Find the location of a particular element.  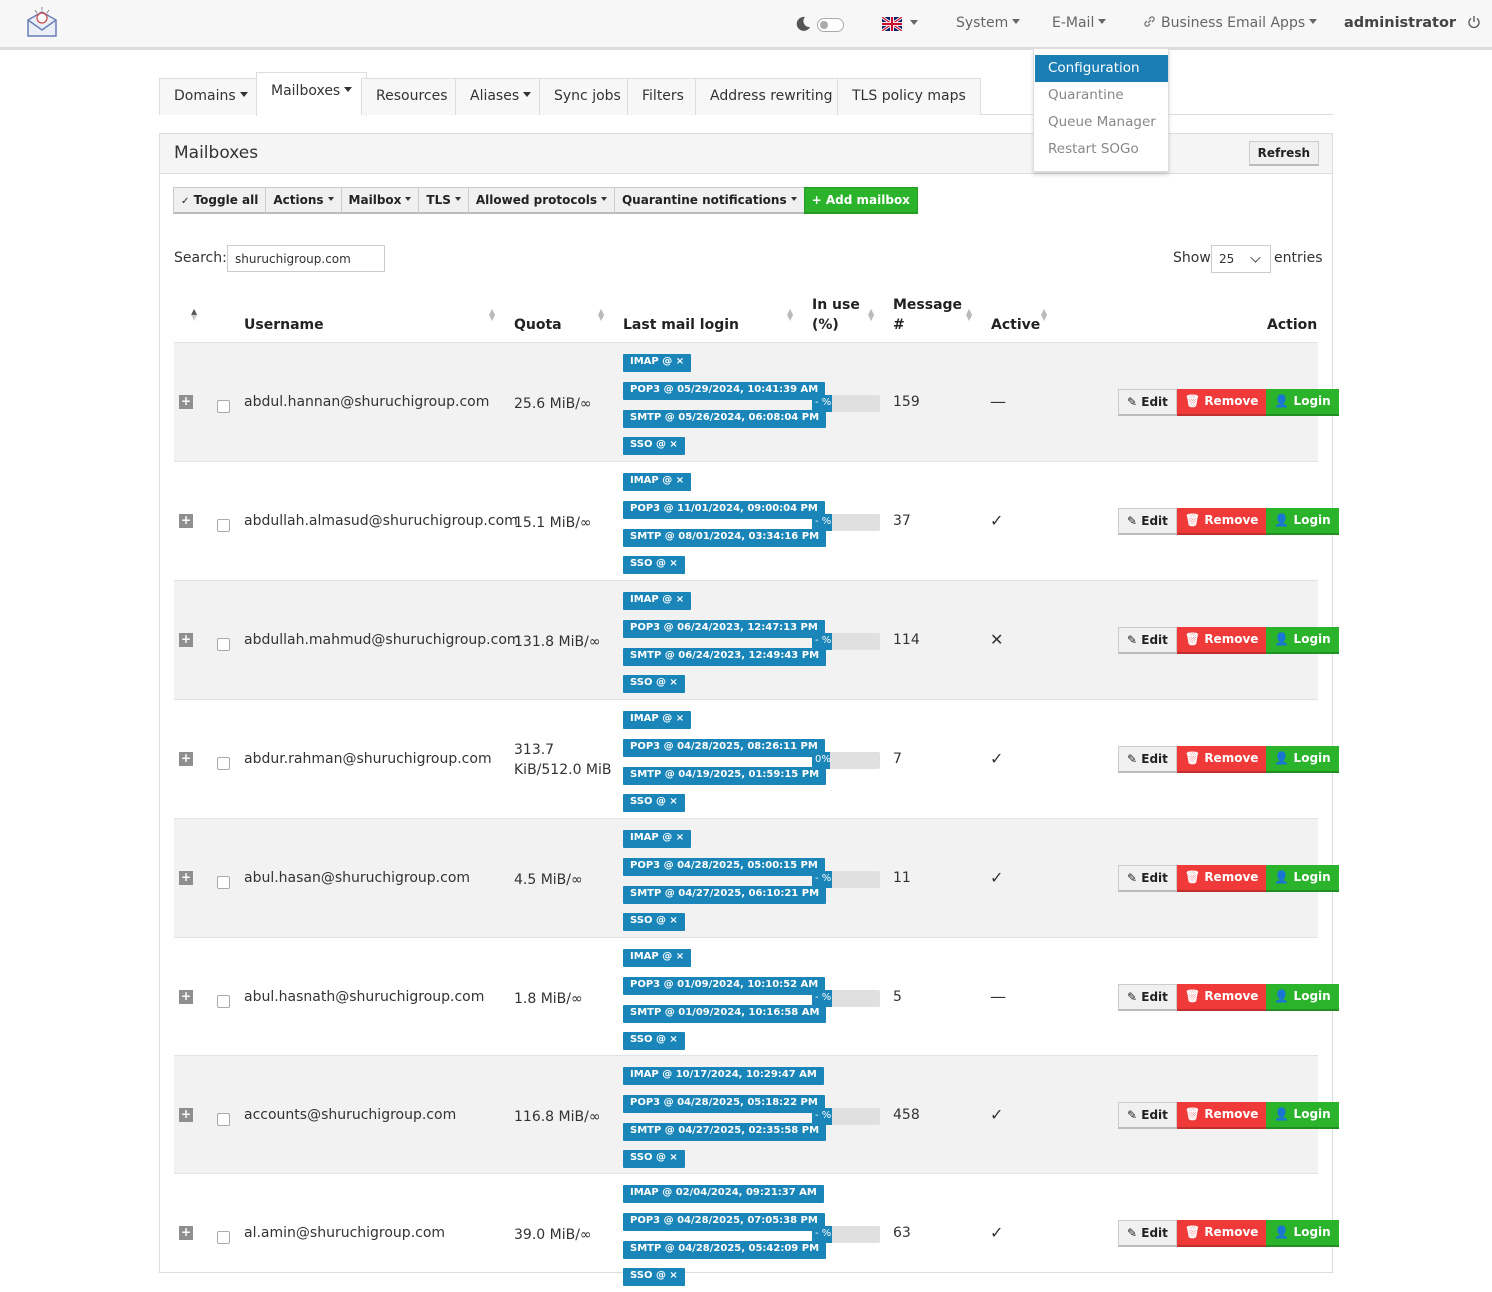

nav-system-menu: System is located at coordinates (988, 23).